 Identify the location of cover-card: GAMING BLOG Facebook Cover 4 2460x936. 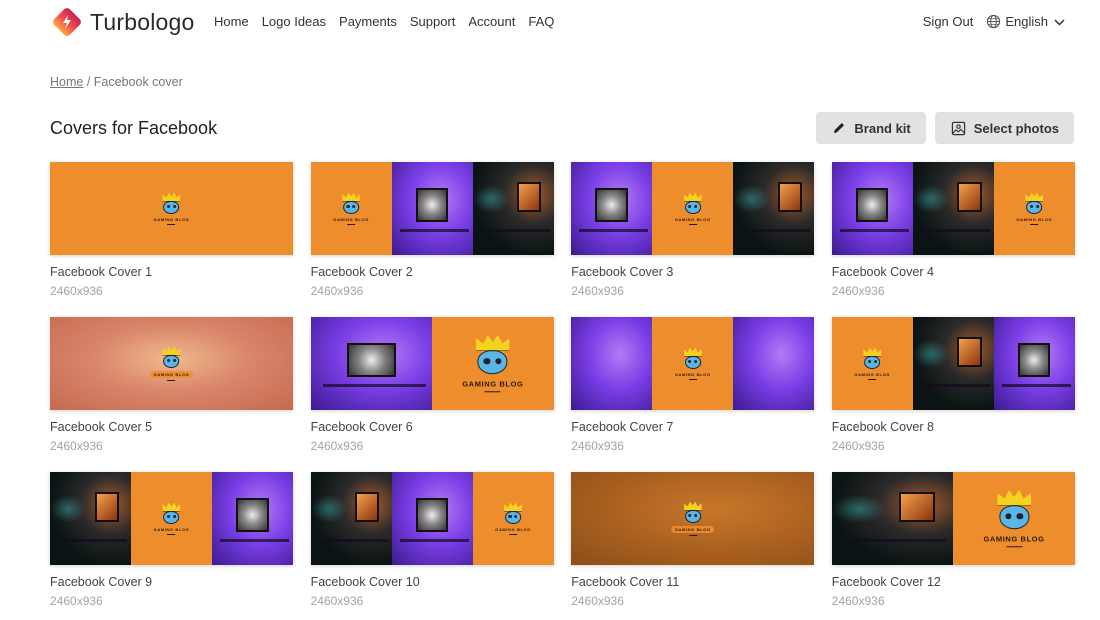
(953, 239).